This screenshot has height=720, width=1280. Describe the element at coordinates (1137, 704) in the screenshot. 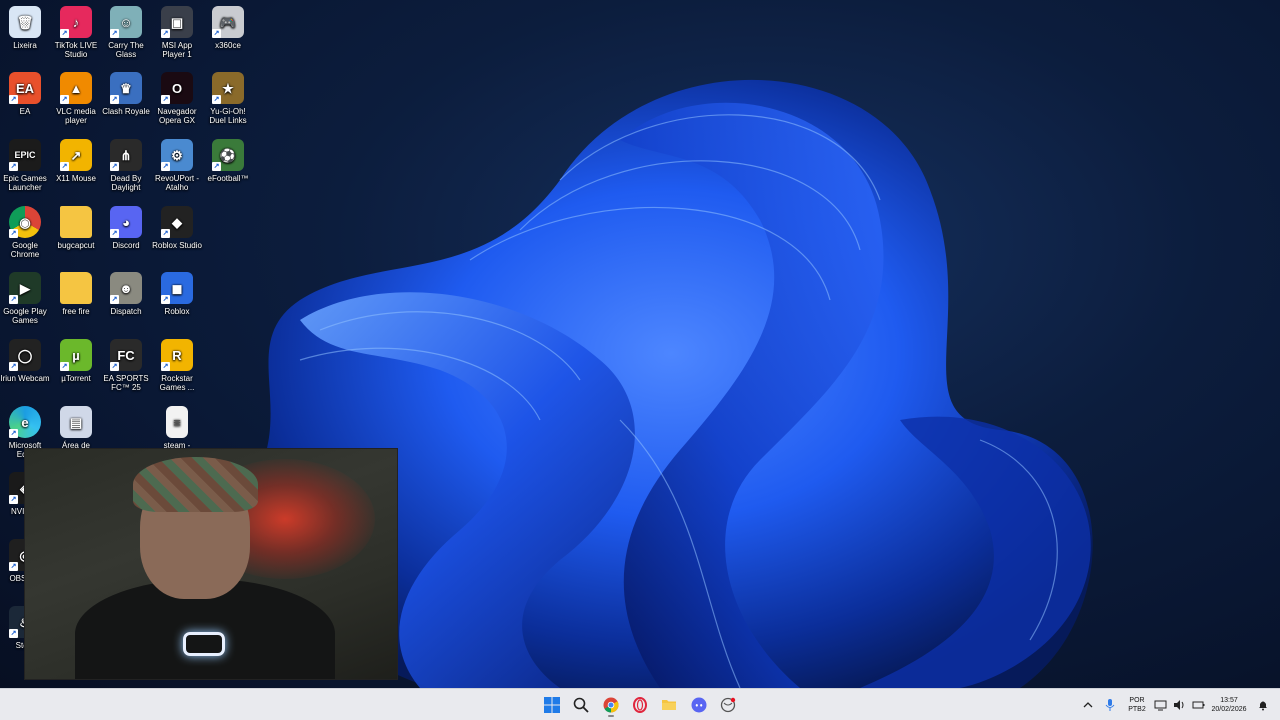

I see `language-indicator: POR PTB2` at that location.